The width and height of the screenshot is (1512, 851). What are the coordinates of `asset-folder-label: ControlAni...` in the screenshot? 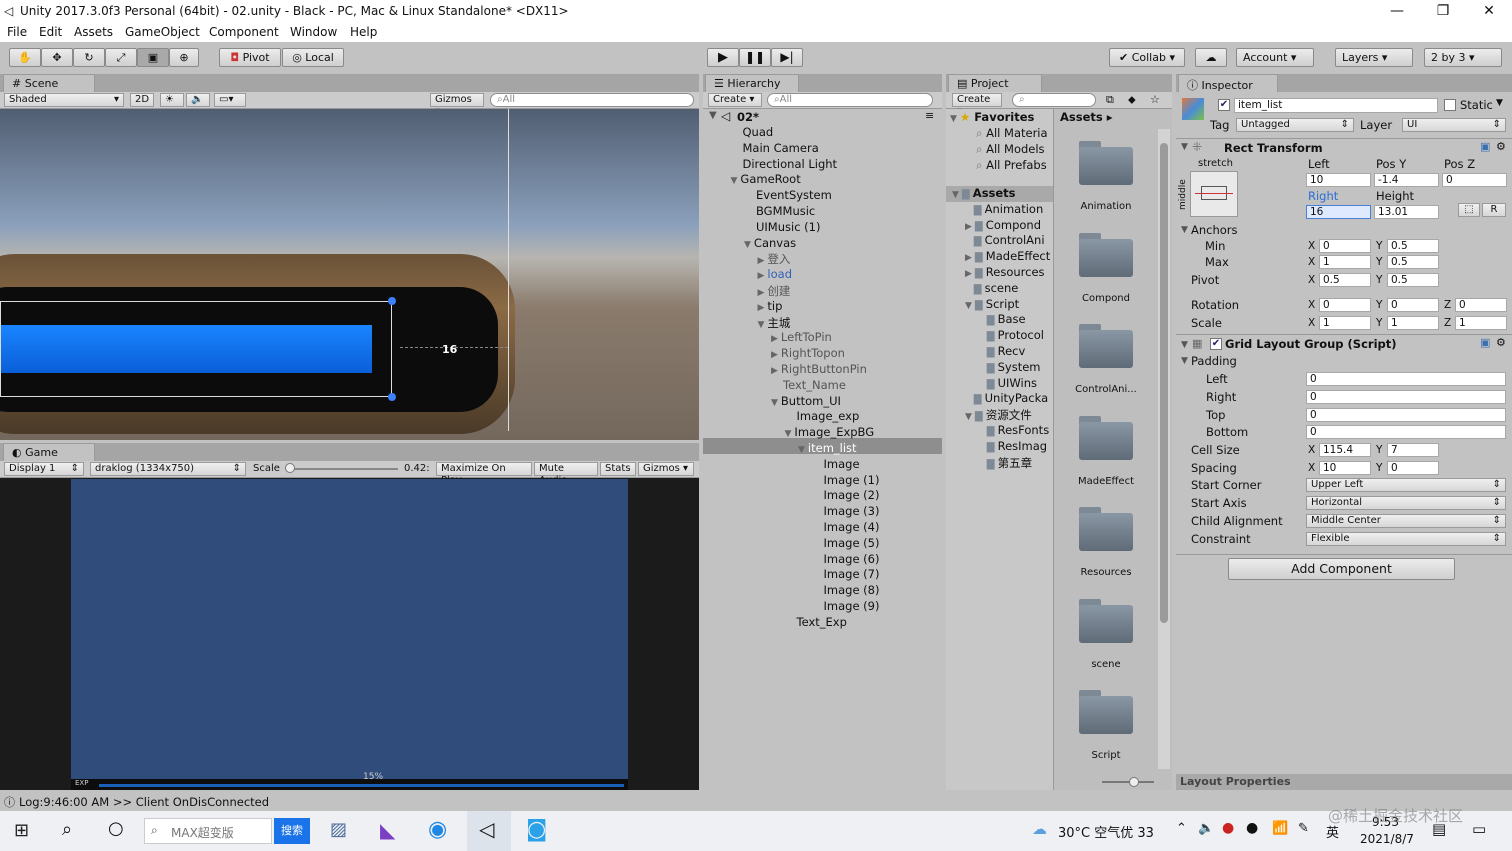 It's located at (1106, 389).